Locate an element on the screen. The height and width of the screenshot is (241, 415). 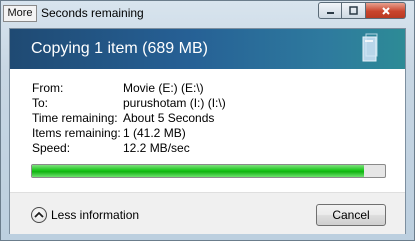
detail-value: About 5 Seconds is located at coordinates (169, 118).